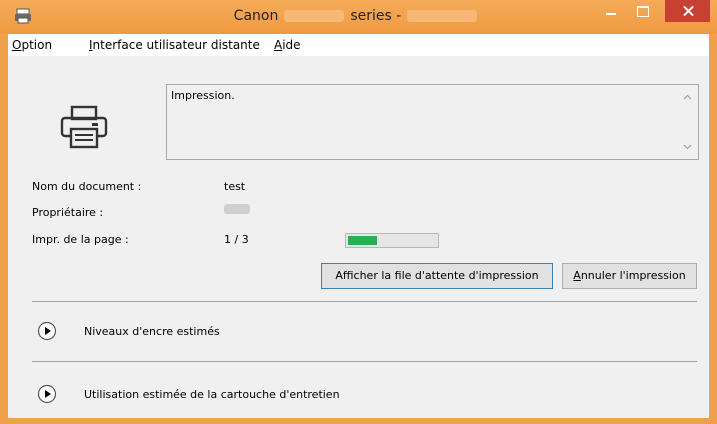 The width and height of the screenshot is (717, 424). What do you see at coordinates (437, 276) in the screenshot?
I see `show-print-queue-button: Afficher la file d'attente d'impression` at bounding box center [437, 276].